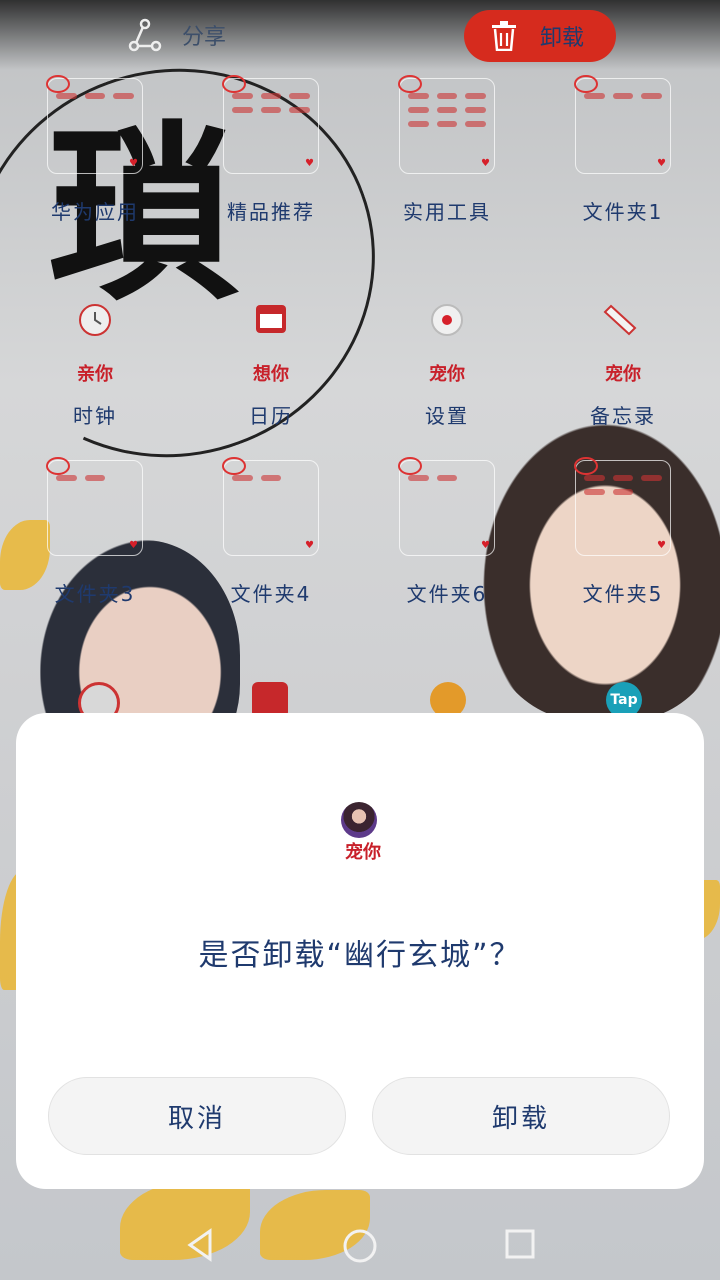 This screenshot has width=720, height=1280. Describe the element at coordinates (520, 1244) in the screenshot. I see `recents-icon` at that location.